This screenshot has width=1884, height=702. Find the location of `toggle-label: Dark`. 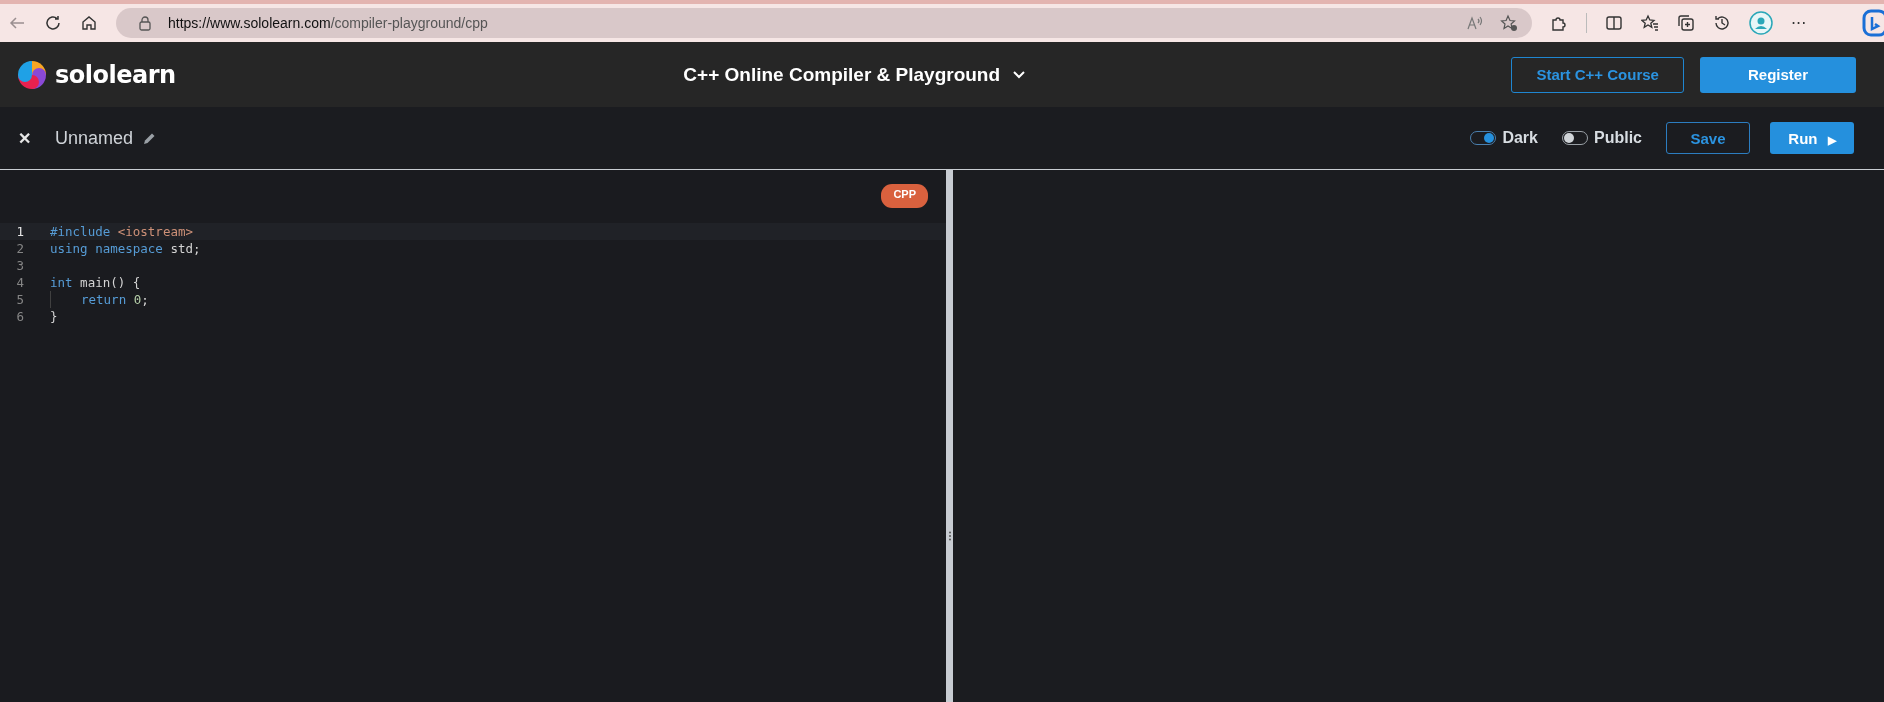

toggle-label: Dark is located at coordinates (1520, 138).